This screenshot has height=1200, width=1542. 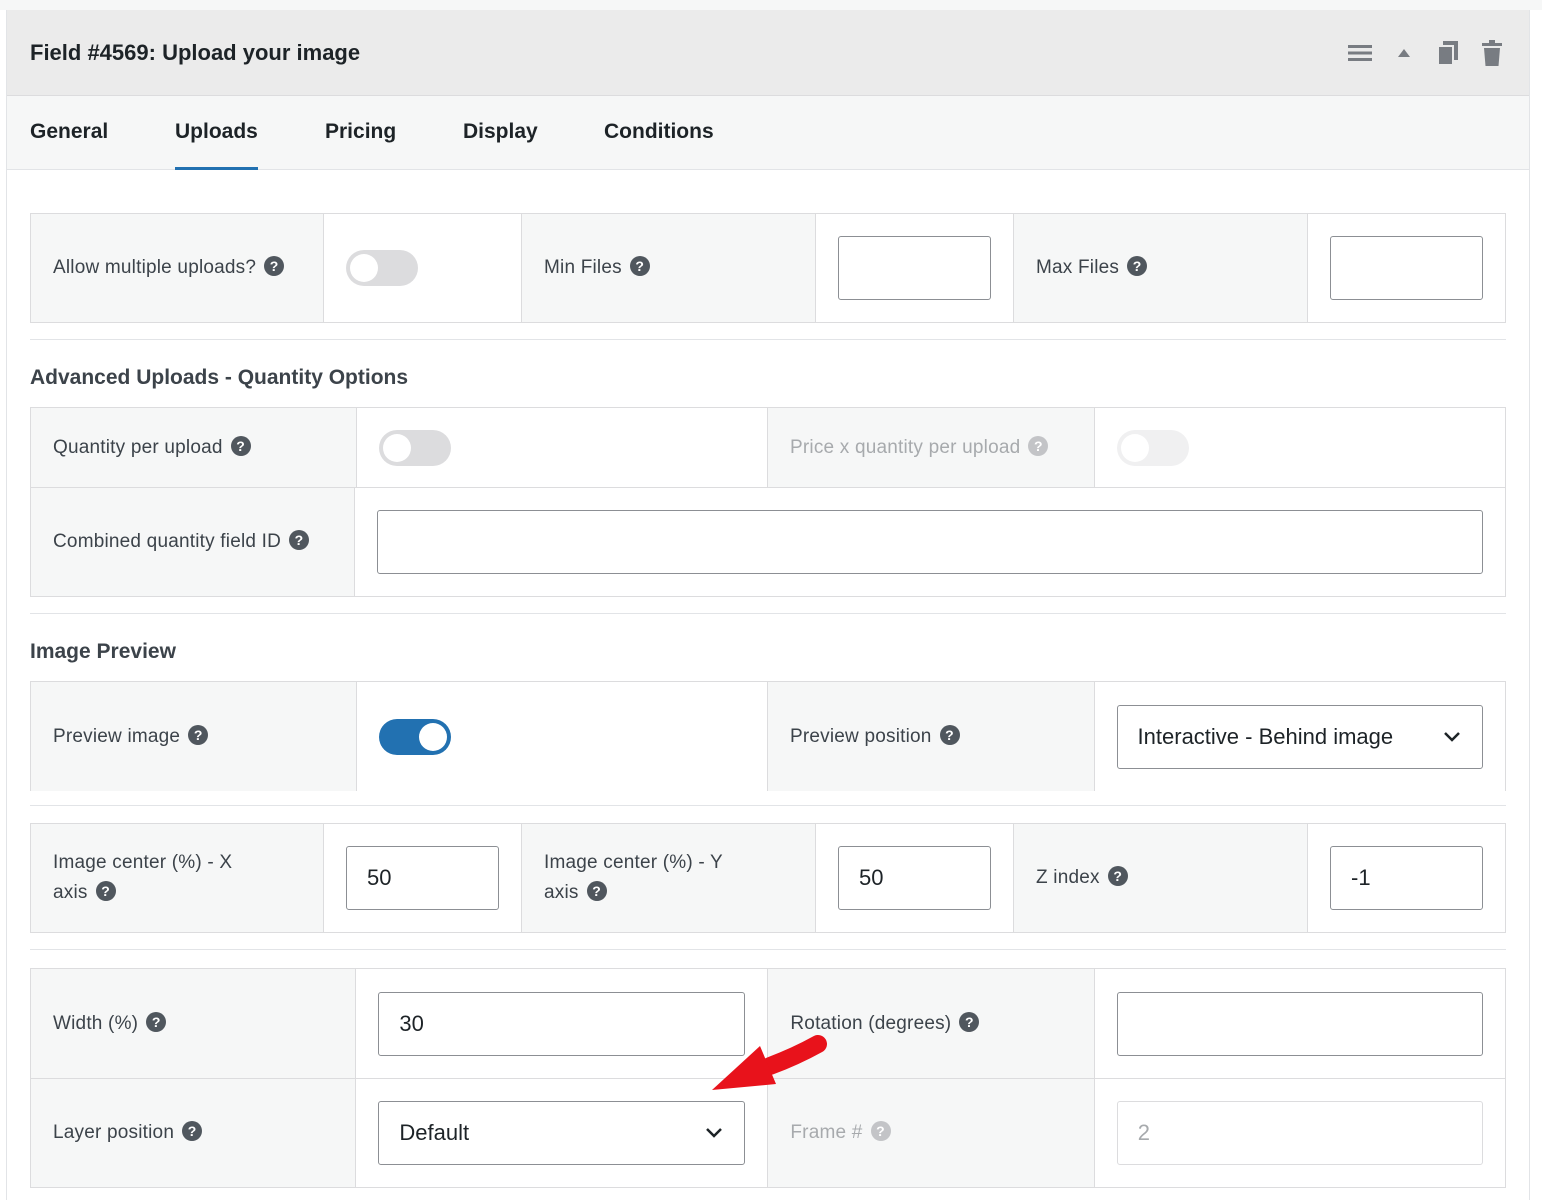 I want to click on tab-conditions: Conditions, so click(x=659, y=145).